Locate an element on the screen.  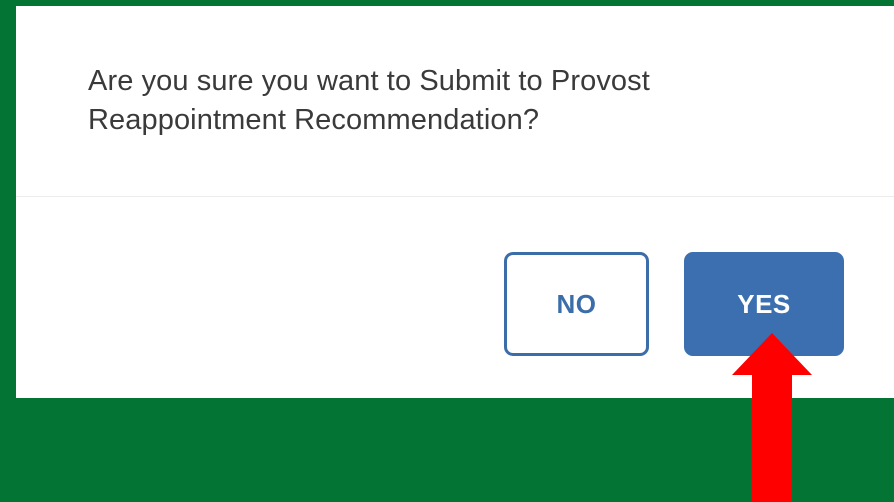
no-button: NO is located at coordinates (576, 304).